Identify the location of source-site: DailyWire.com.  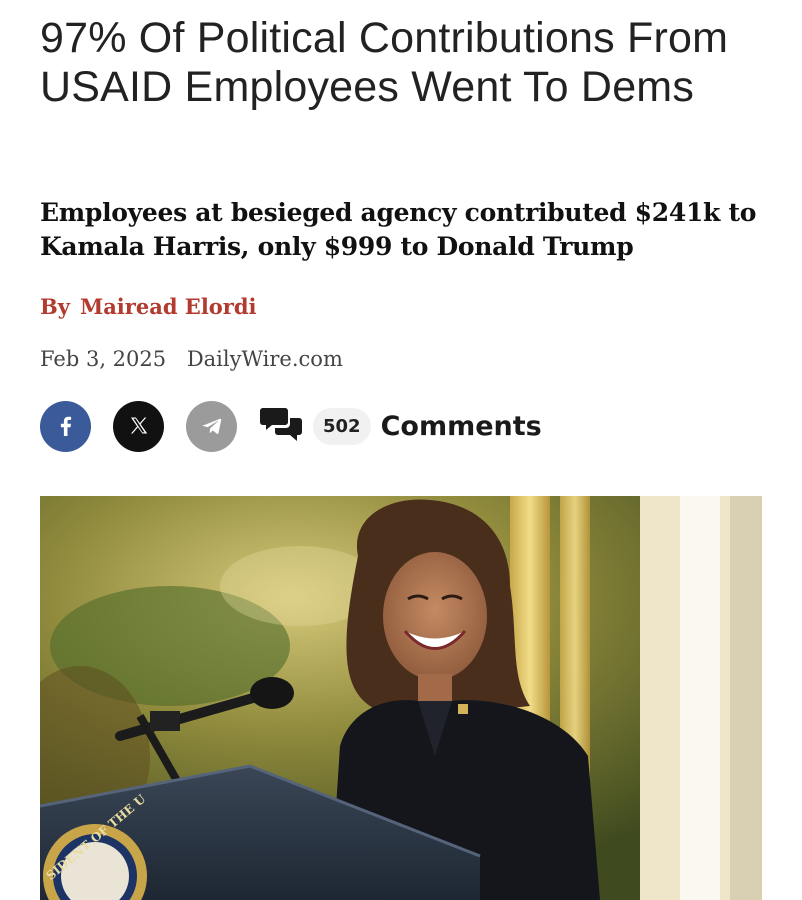
(264, 359).